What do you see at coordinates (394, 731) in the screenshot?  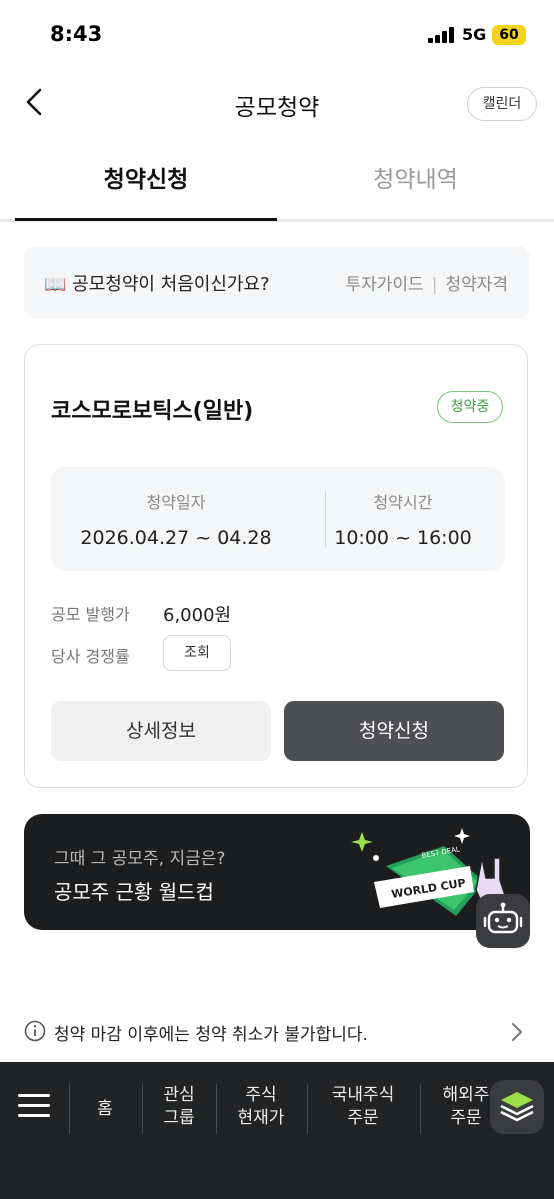 I see `apply-button: 청약신청` at bounding box center [394, 731].